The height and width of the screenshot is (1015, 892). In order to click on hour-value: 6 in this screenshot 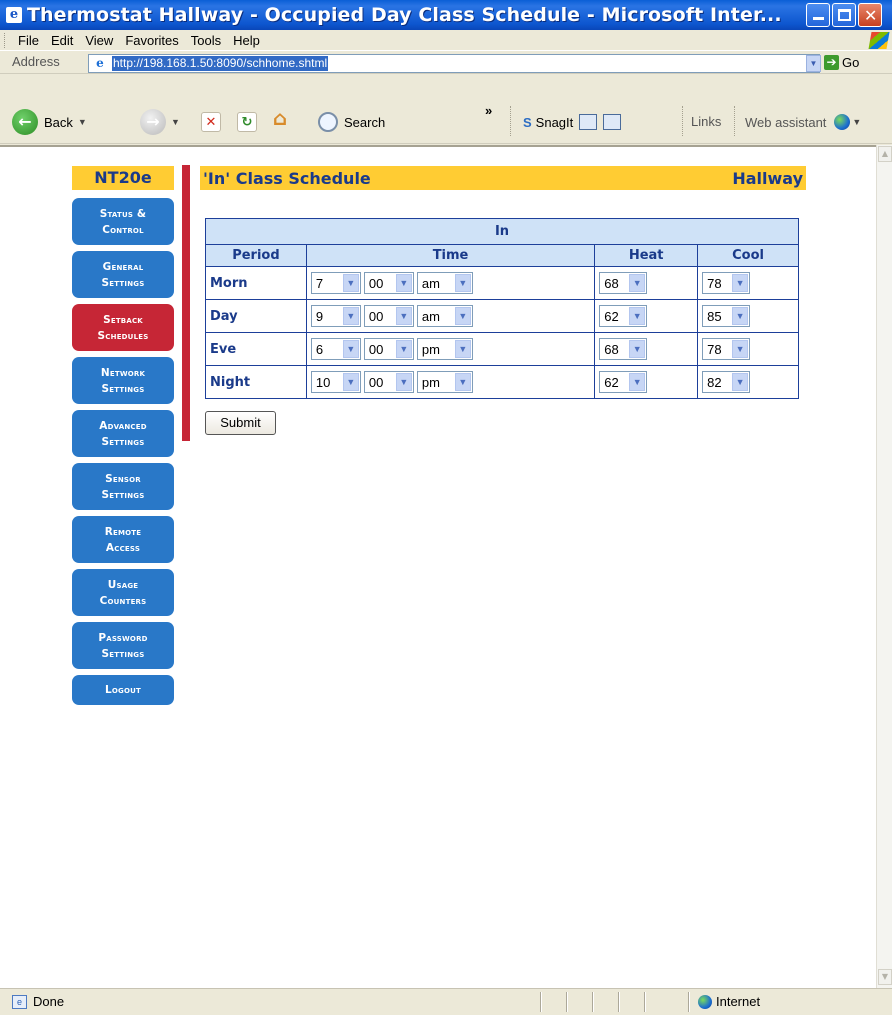, I will do `click(319, 349)`.